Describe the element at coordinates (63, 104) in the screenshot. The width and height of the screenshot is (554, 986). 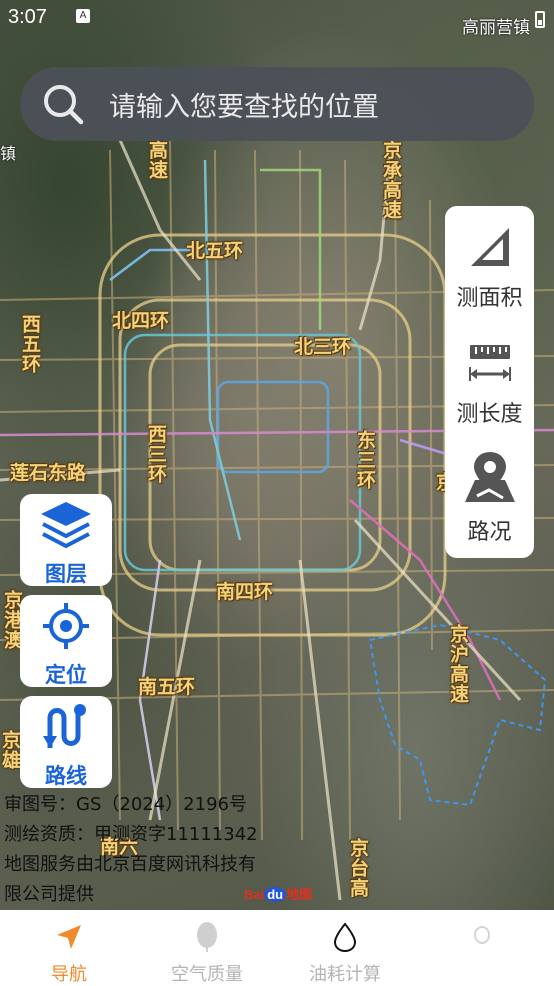
I see `search-icon` at that location.